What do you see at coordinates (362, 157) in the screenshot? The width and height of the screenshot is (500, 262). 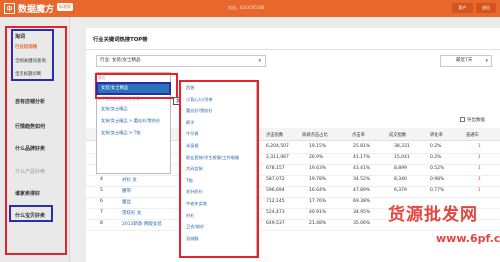 I see `table-cell-ctr: 41.17%` at bounding box center [362, 157].